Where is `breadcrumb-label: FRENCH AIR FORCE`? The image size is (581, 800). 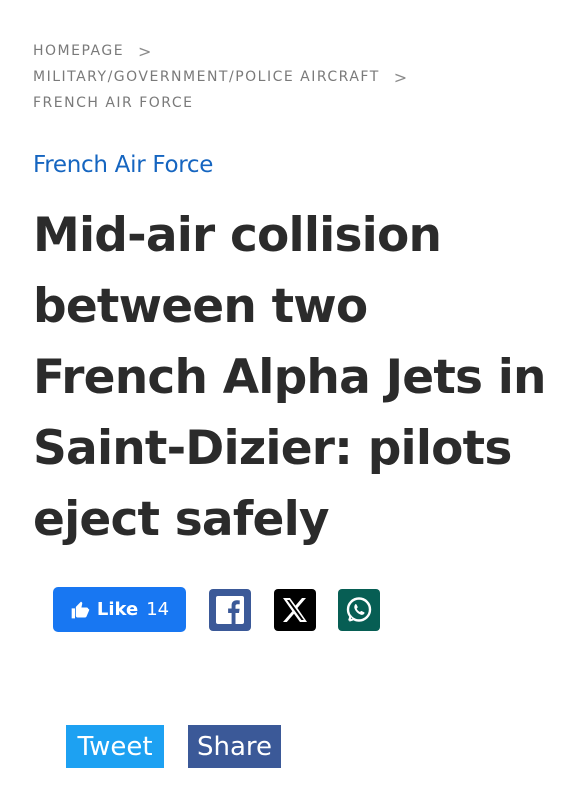
breadcrumb-label: FRENCH AIR FORCE is located at coordinates (113, 103).